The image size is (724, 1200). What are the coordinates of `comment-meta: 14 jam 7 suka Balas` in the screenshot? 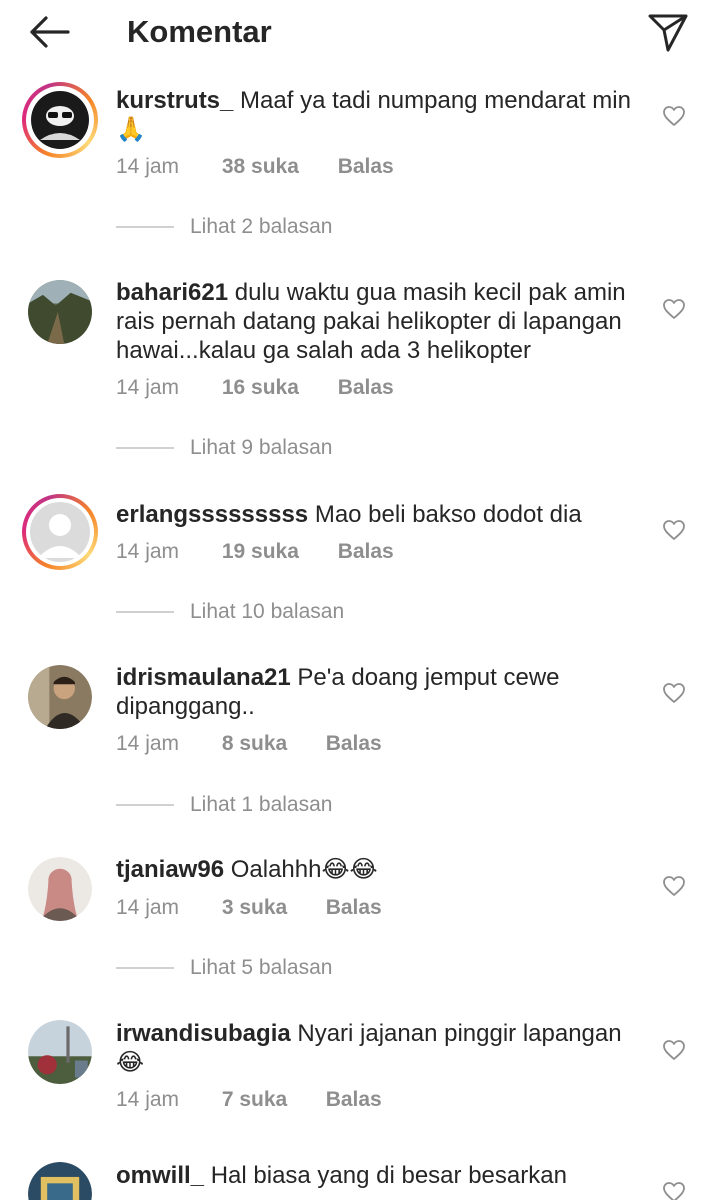 It's located at (249, 1100).